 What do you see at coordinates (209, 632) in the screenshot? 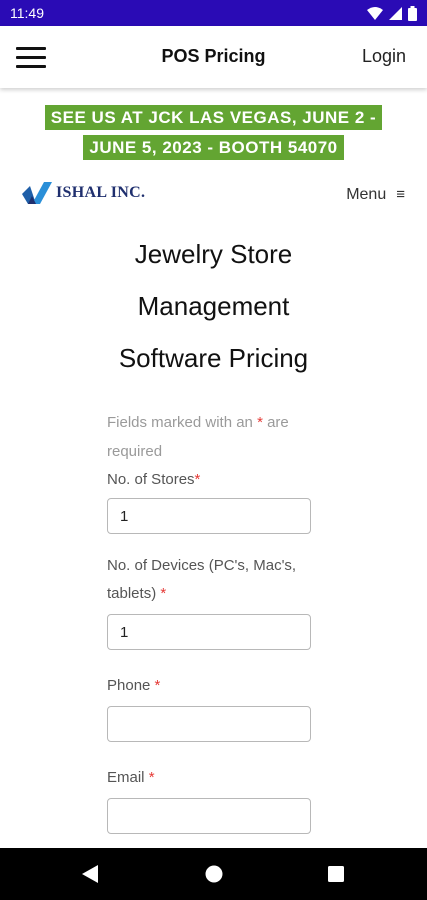
I see `devices-input` at bounding box center [209, 632].